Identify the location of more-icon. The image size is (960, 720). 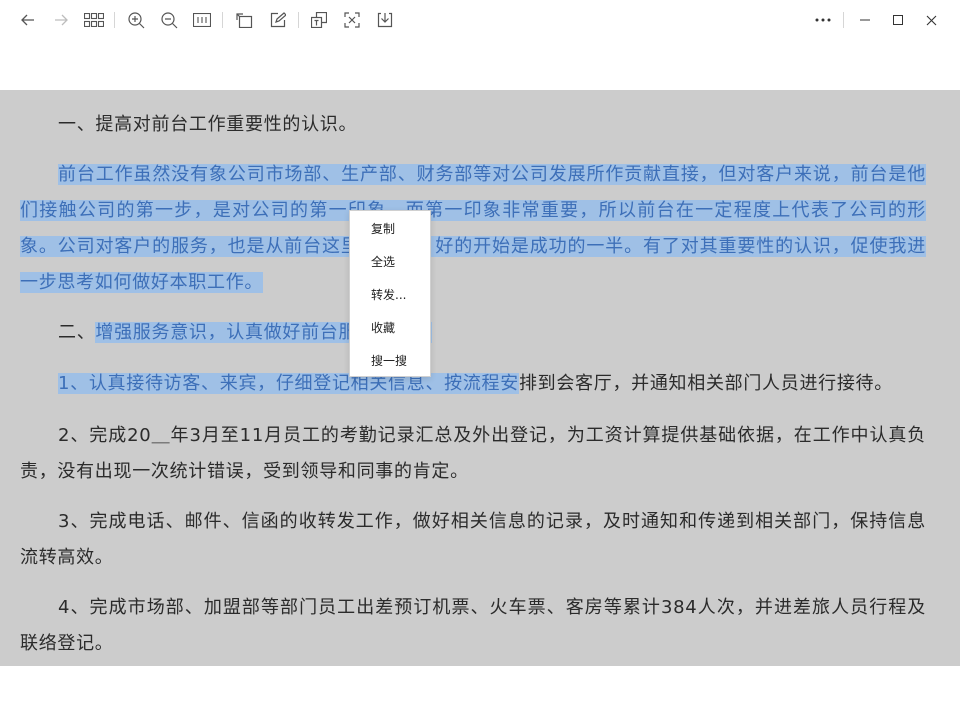
(823, 20).